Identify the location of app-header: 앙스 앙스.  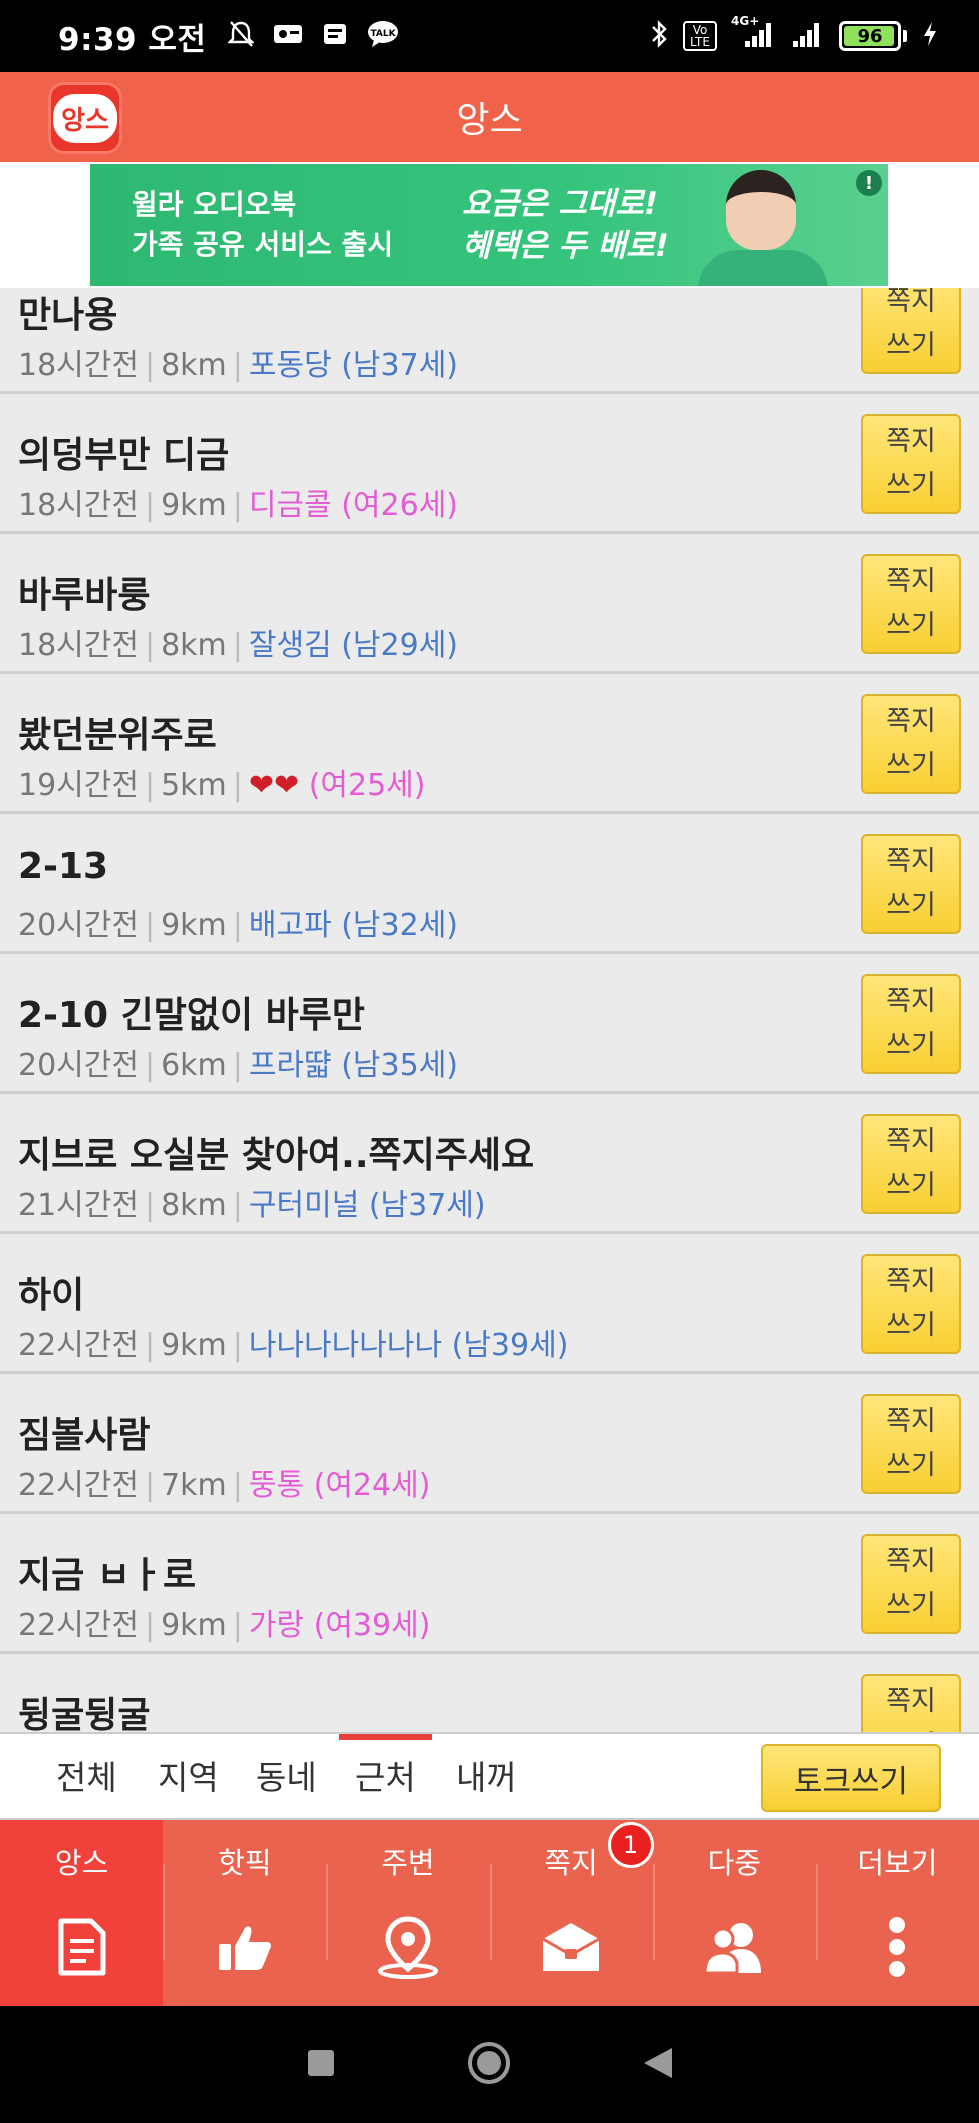
(489, 117).